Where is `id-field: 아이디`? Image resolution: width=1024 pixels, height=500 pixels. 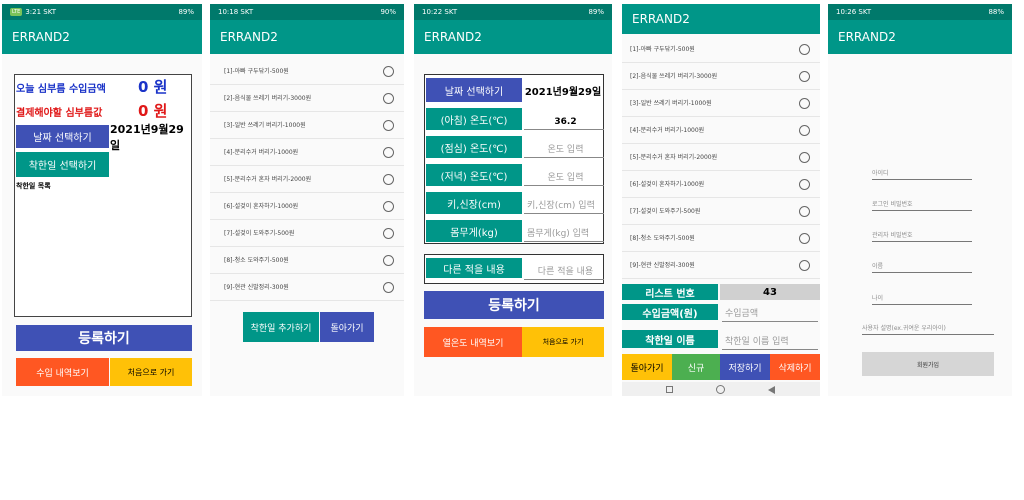 id-field: 아이디 is located at coordinates (922, 173).